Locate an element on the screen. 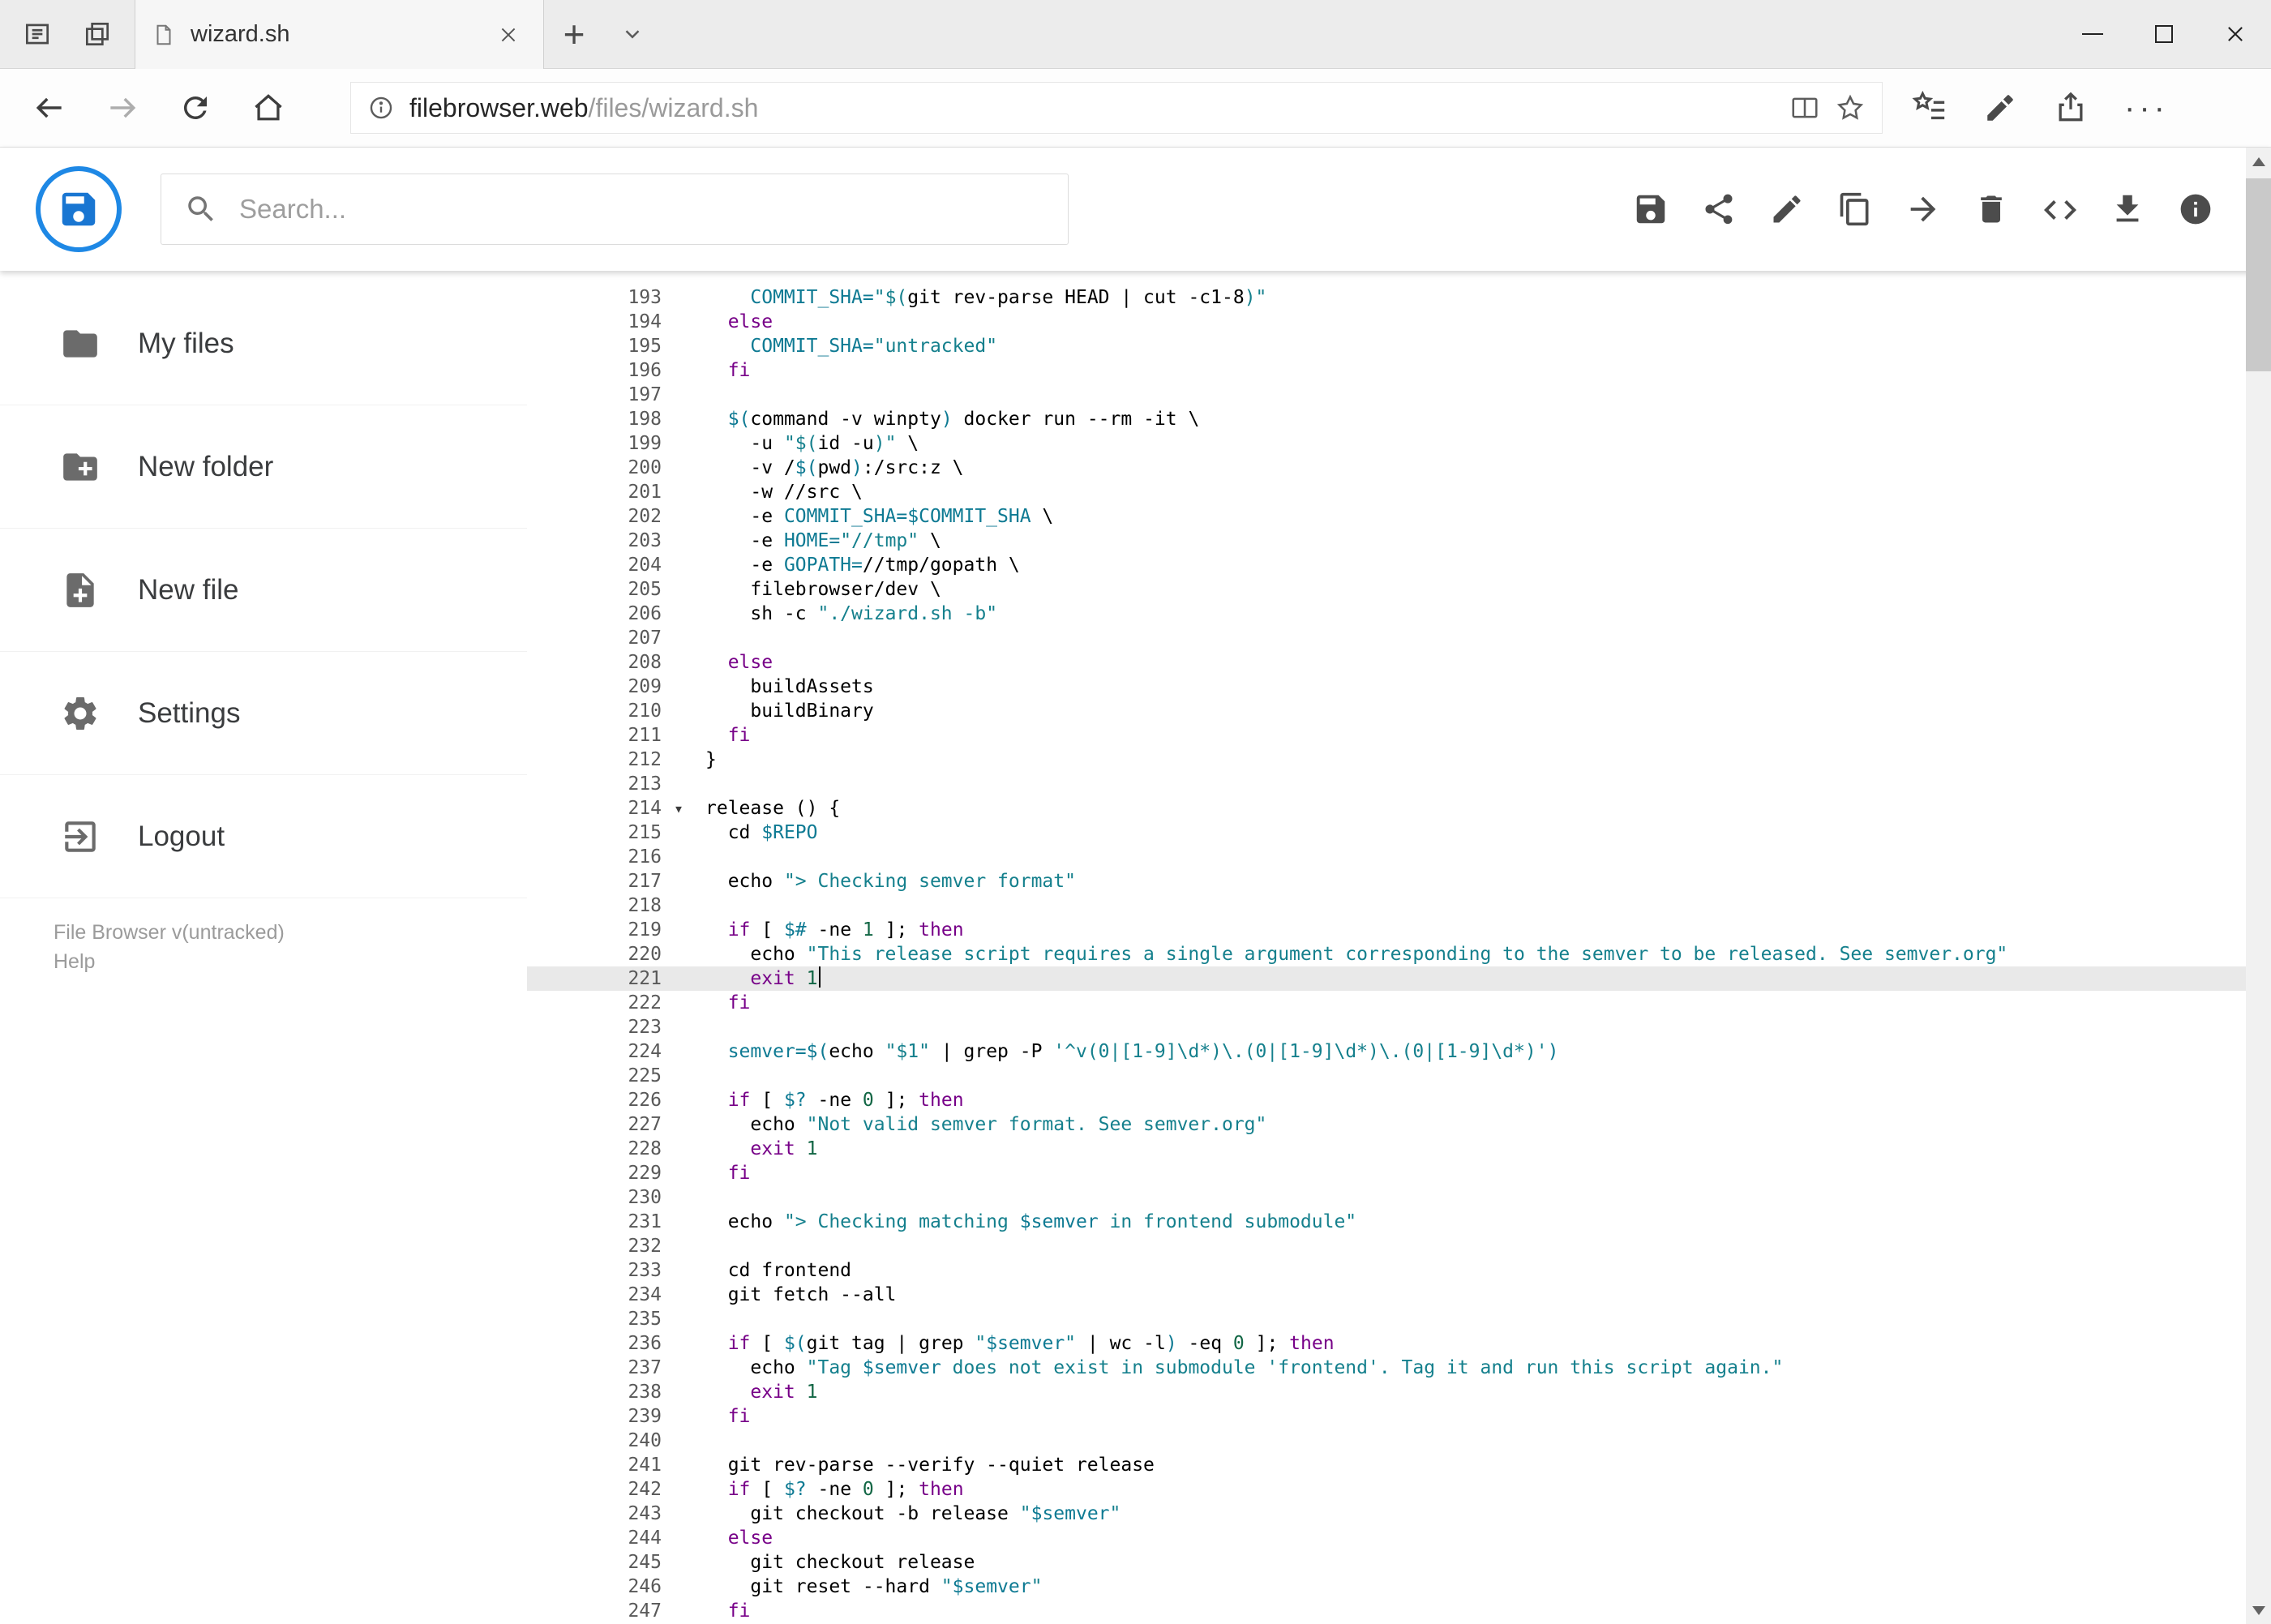 Image resolution: width=2271 pixels, height=1624 pixels. tab-preview-chevron-icon is located at coordinates (632, 34).